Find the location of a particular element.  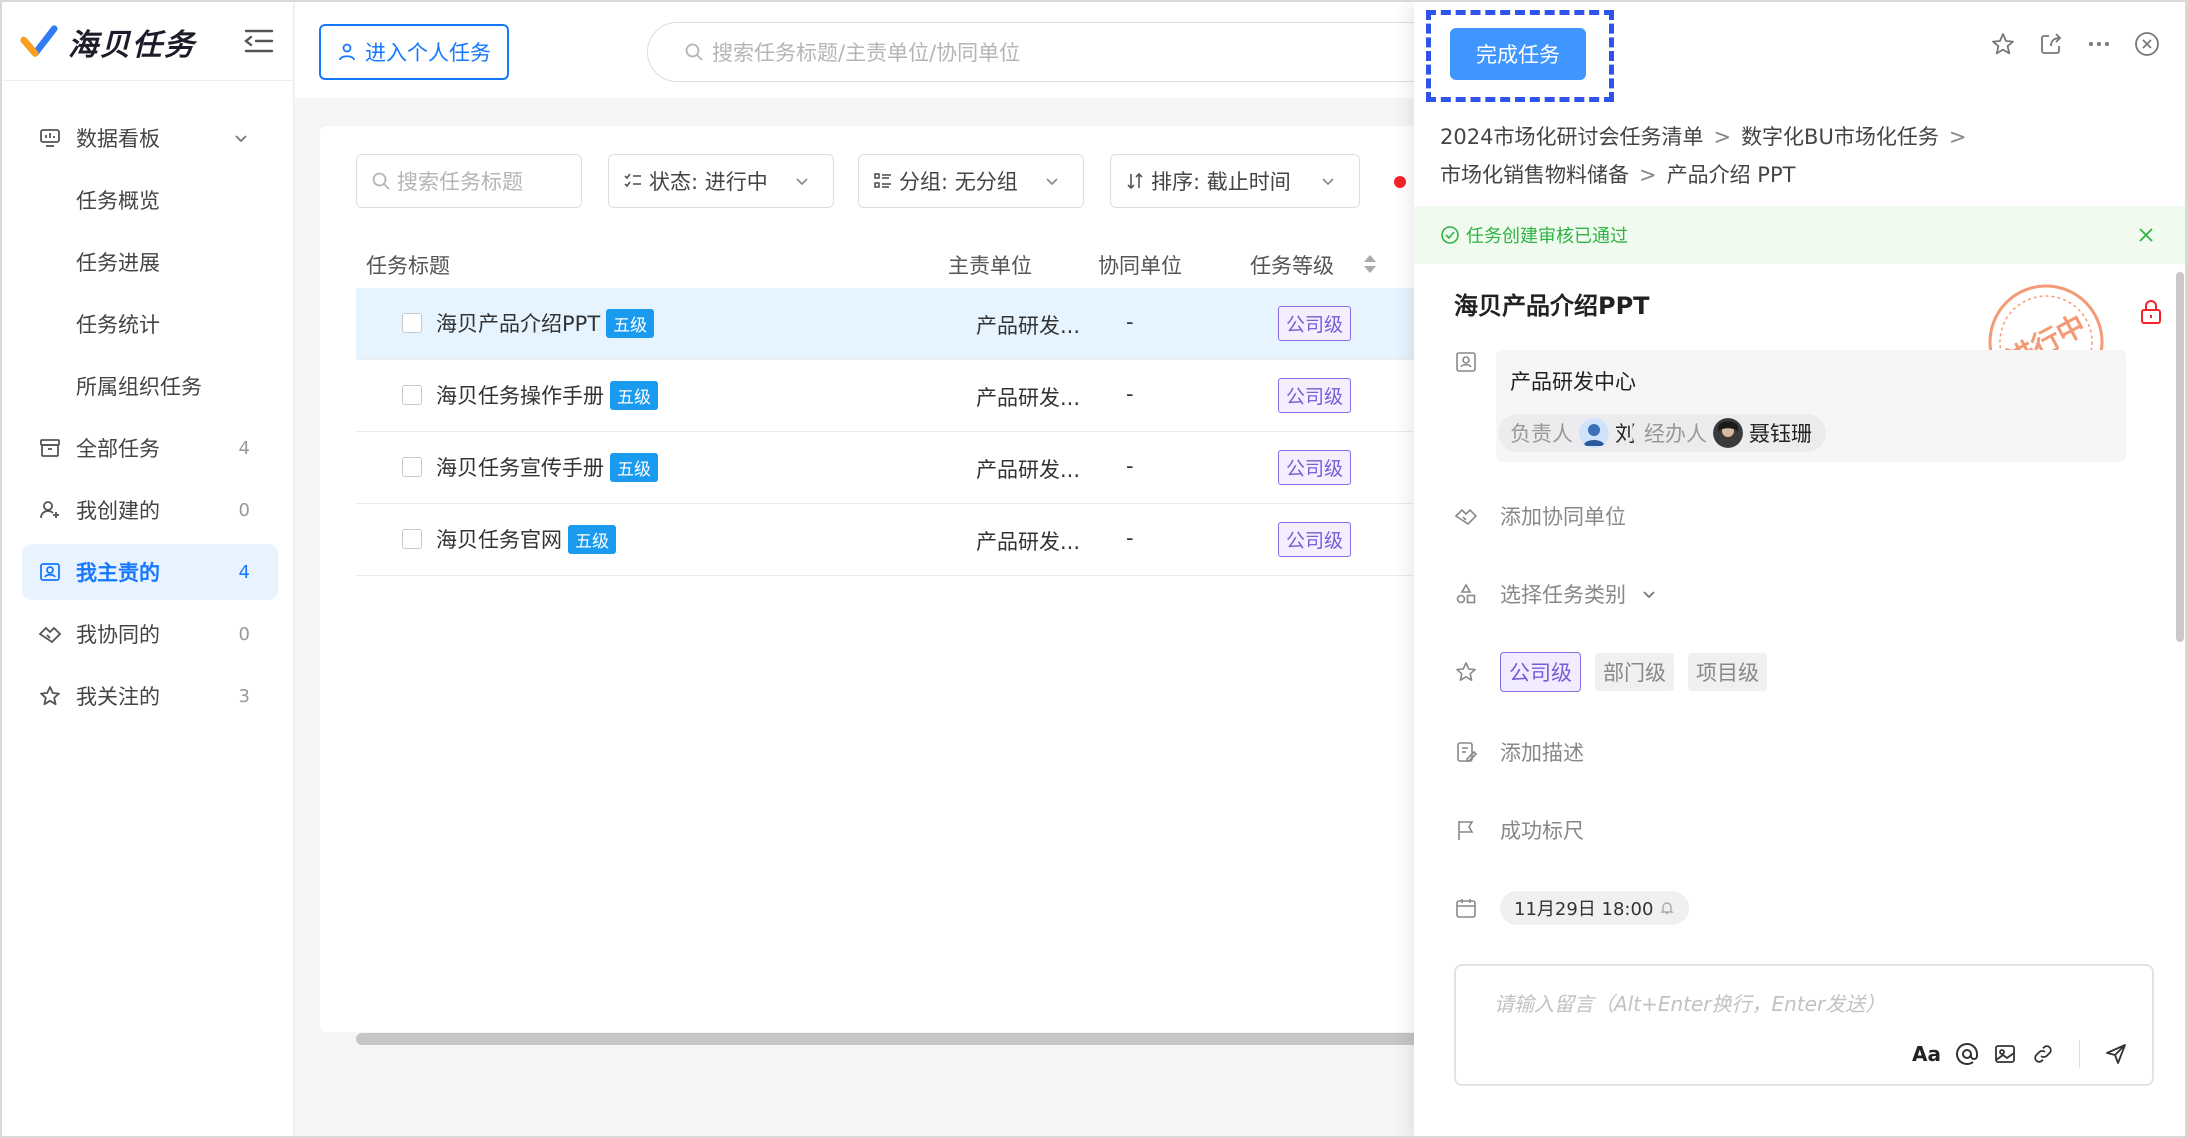

category-field: 选择任务类别 is located at coordinates (1556, 594).